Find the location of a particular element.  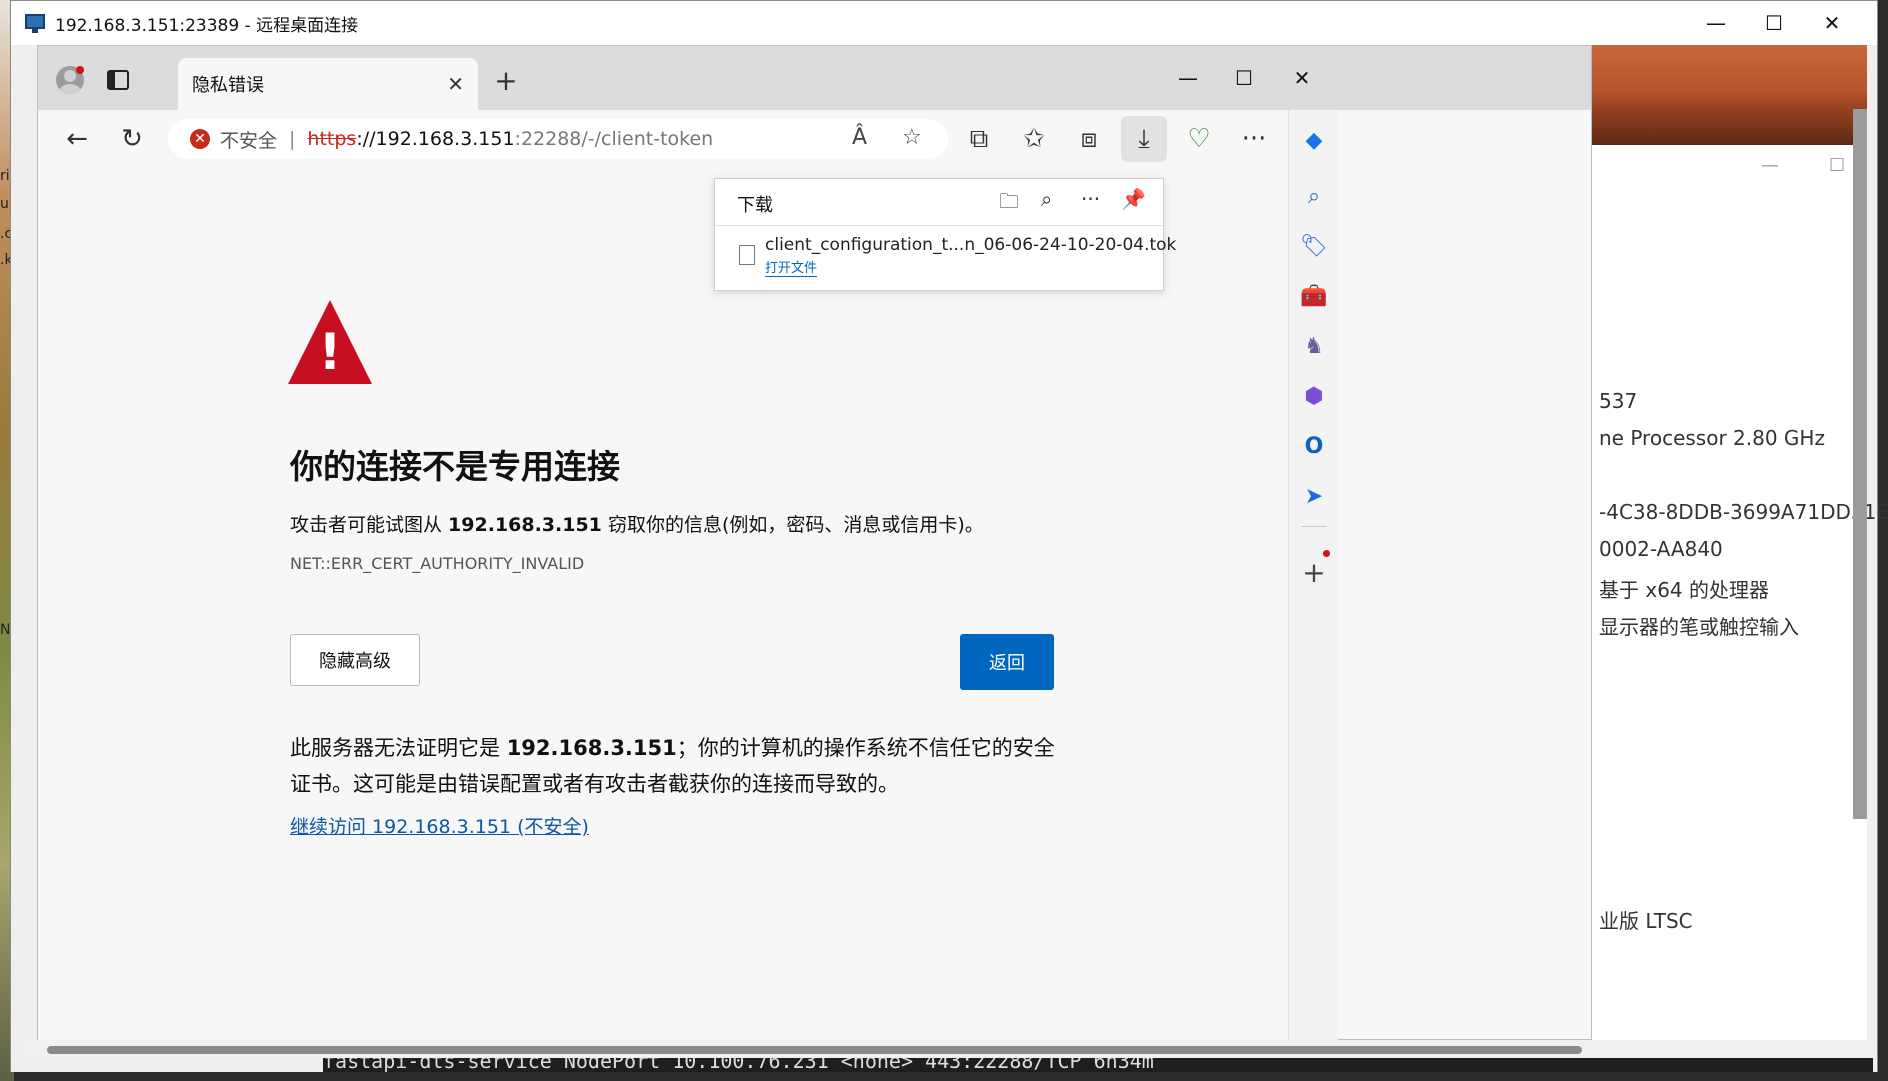

add-sidebar-app-icon: + is located at coordinates (1314, 572).